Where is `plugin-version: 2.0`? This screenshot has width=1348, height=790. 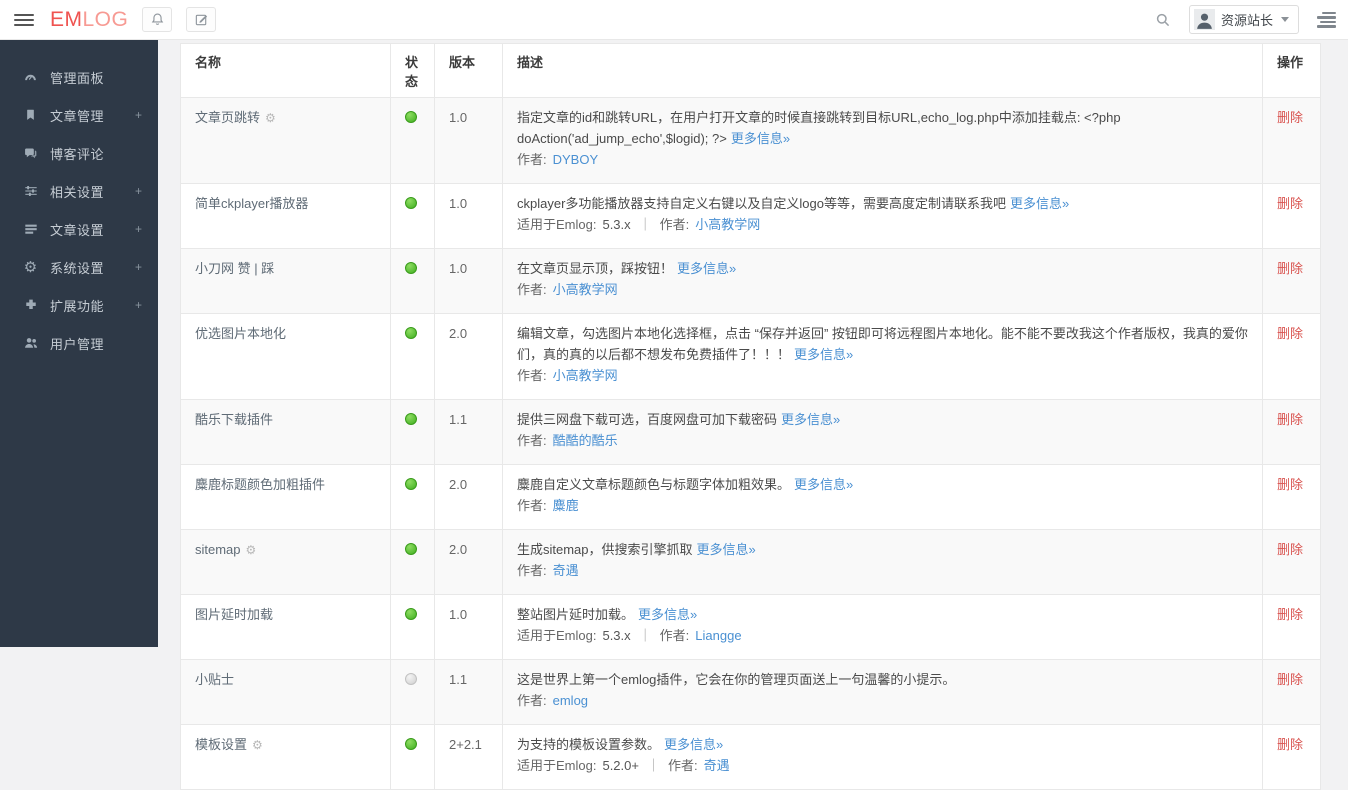
plugin-version: 2.0 is located at coordinates (458, 484).